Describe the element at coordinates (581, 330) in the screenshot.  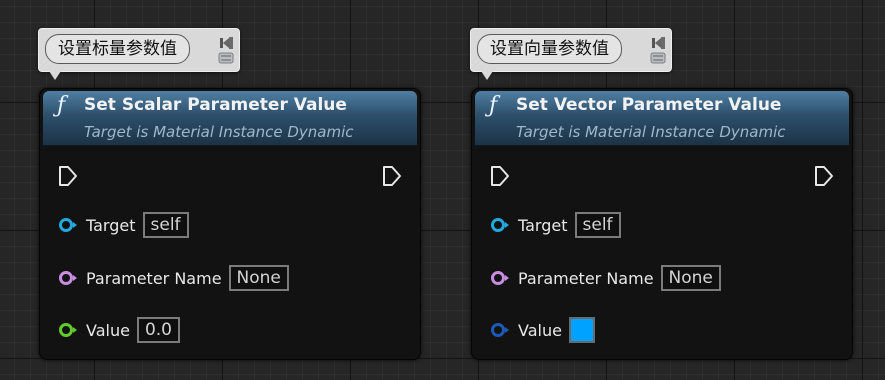
I see `color-swatch` at that location.